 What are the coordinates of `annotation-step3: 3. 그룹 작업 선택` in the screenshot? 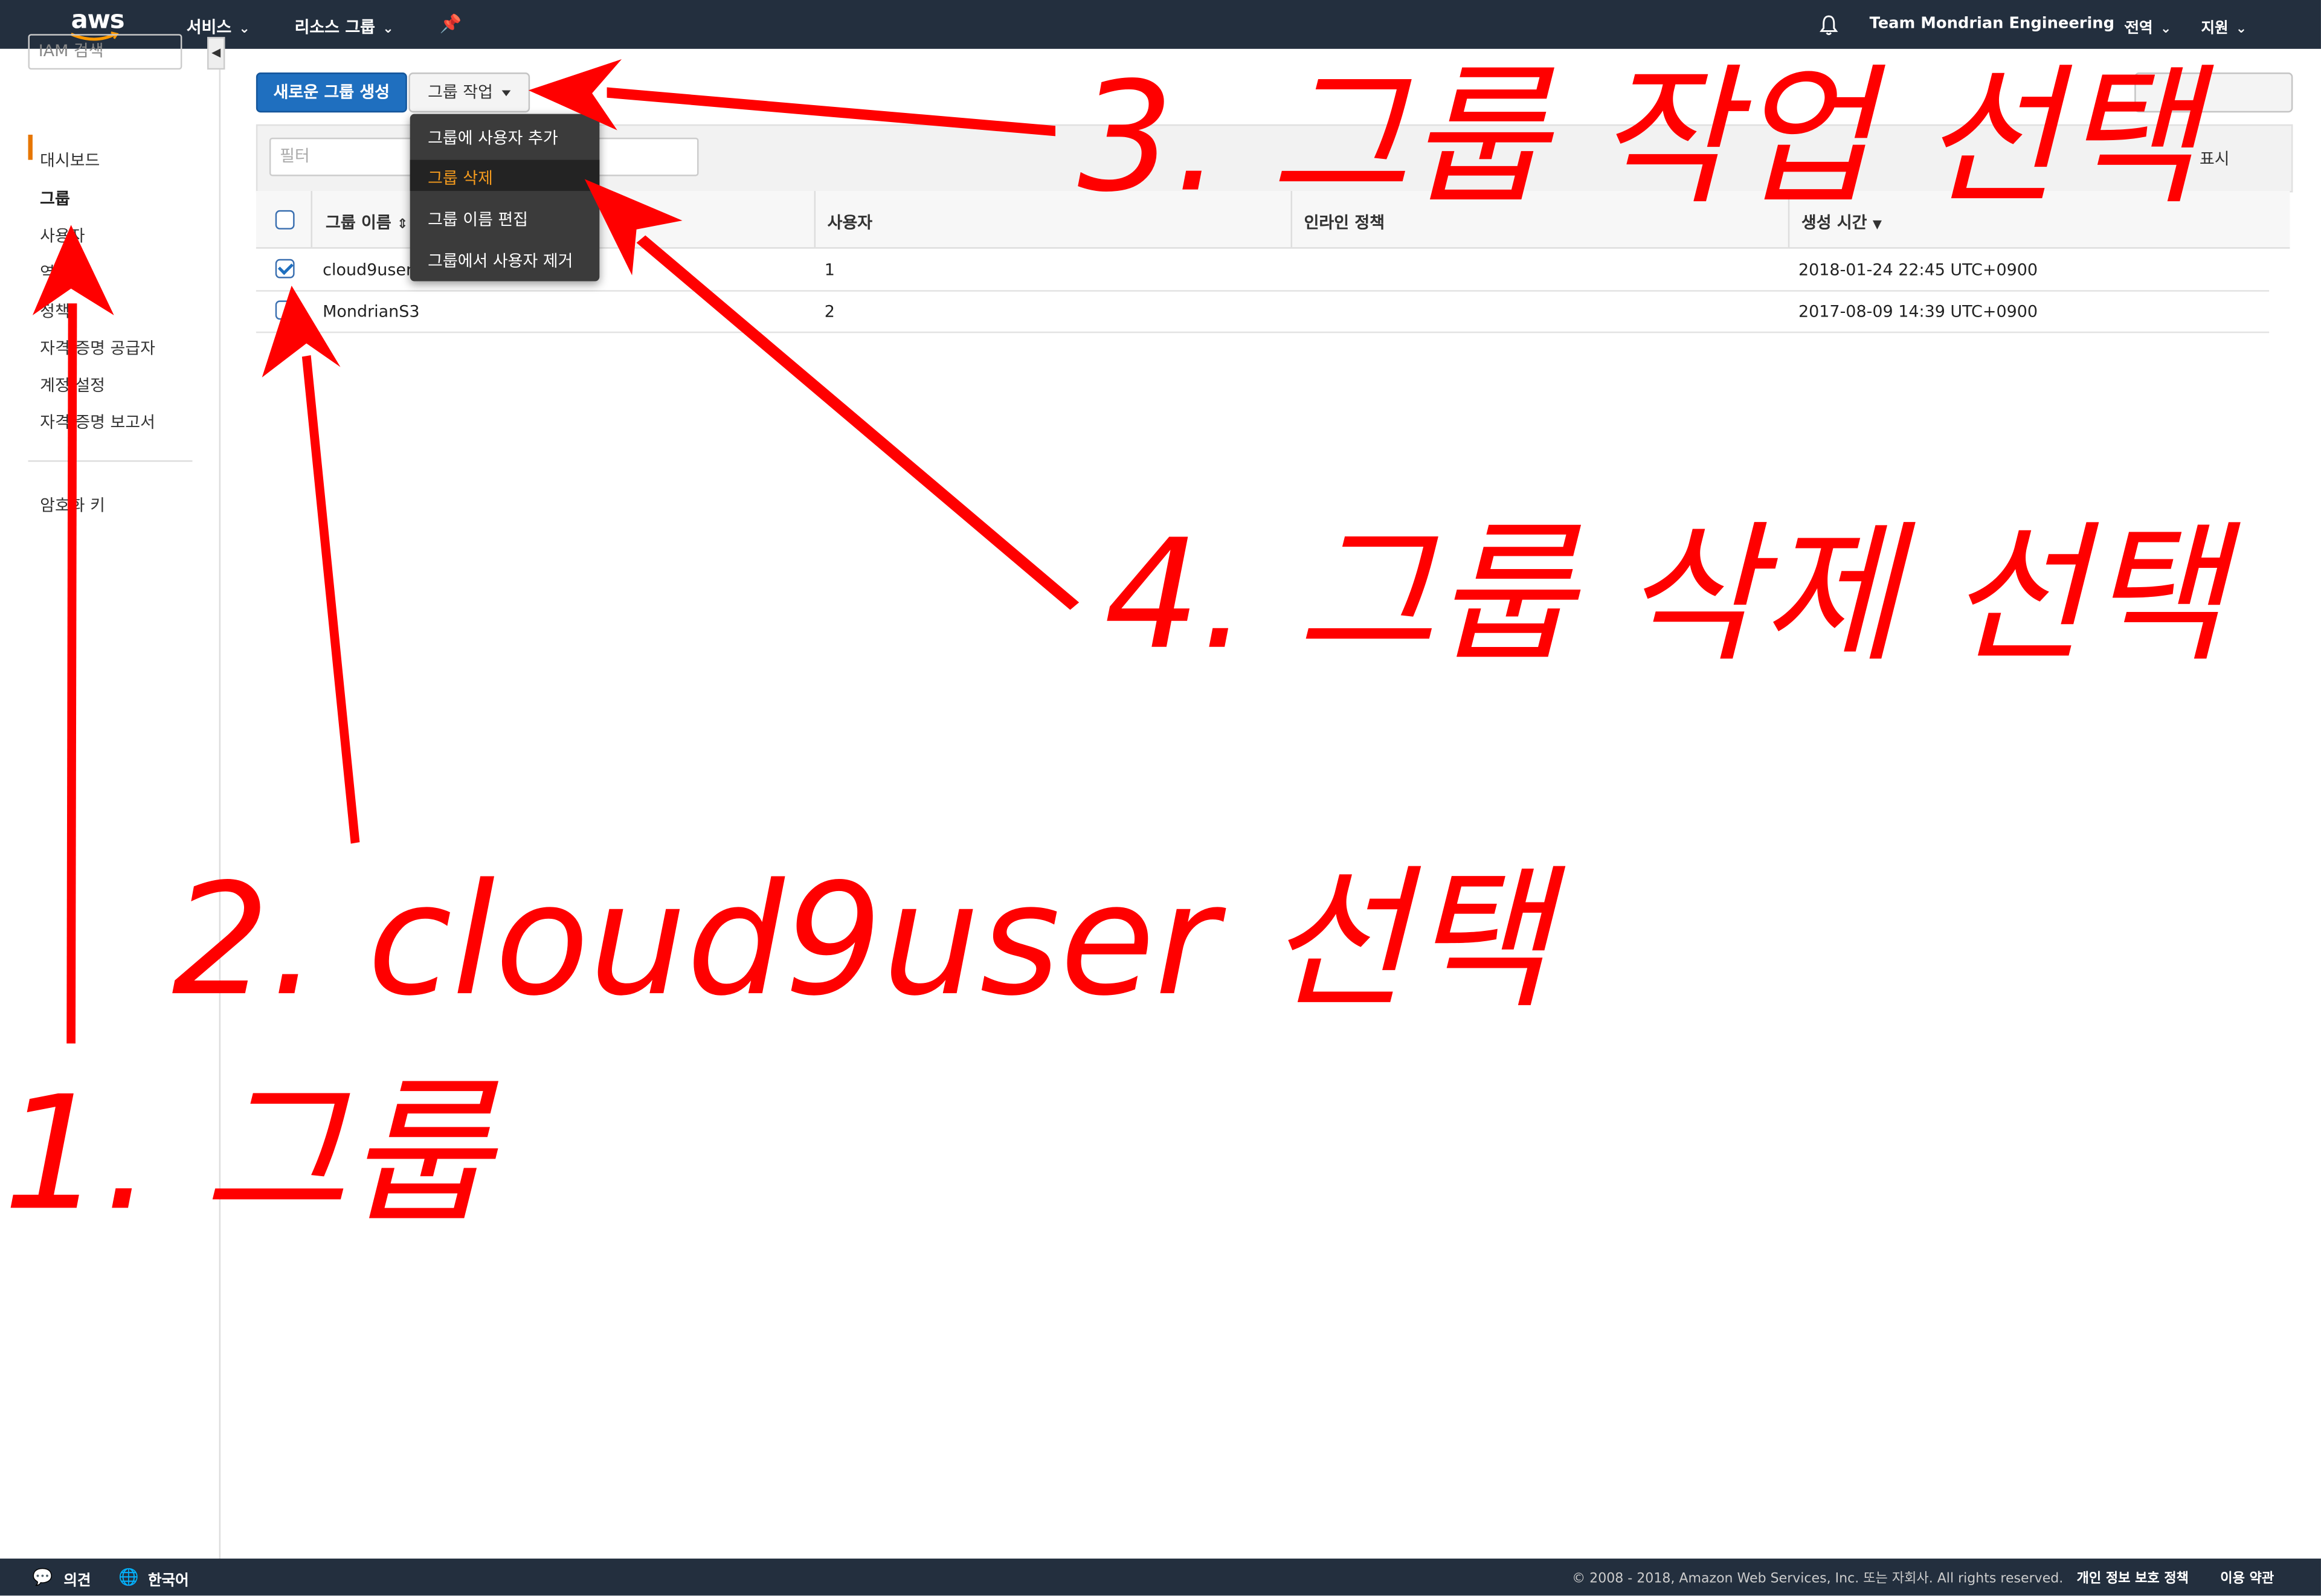 It's located at (1638, 138).